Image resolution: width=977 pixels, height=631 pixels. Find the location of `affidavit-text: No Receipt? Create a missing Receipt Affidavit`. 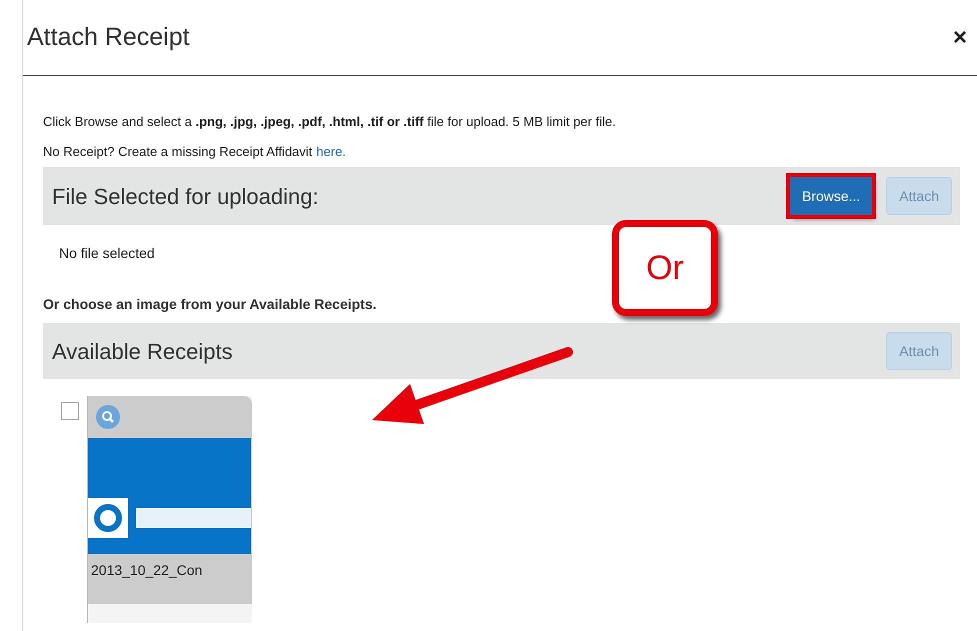

affidavit-text: No Receipt? Create a missing Receipt Affidavit is located at coordinates (177, 151).